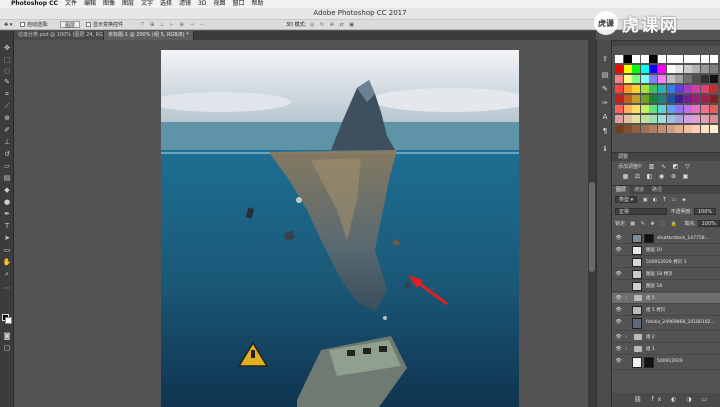 The width and height of the screenshot is (720, 407). I want to click on channel-mixer-icon: ⊛, so click(673, 176).